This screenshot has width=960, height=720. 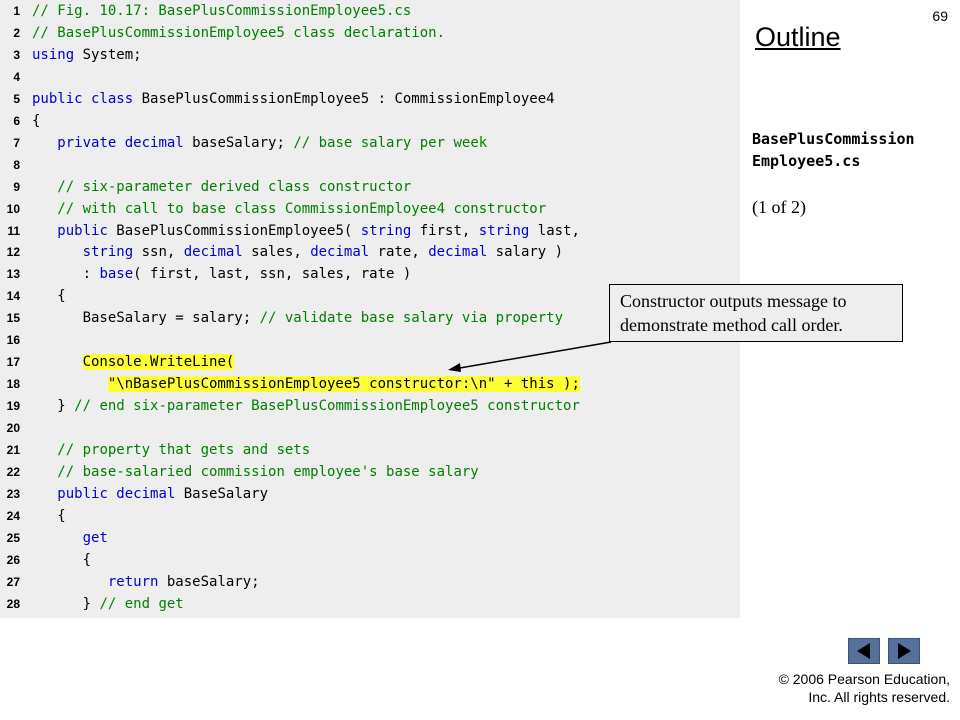 I want to click on triangle-right-icon, so click(x=904, y=651).